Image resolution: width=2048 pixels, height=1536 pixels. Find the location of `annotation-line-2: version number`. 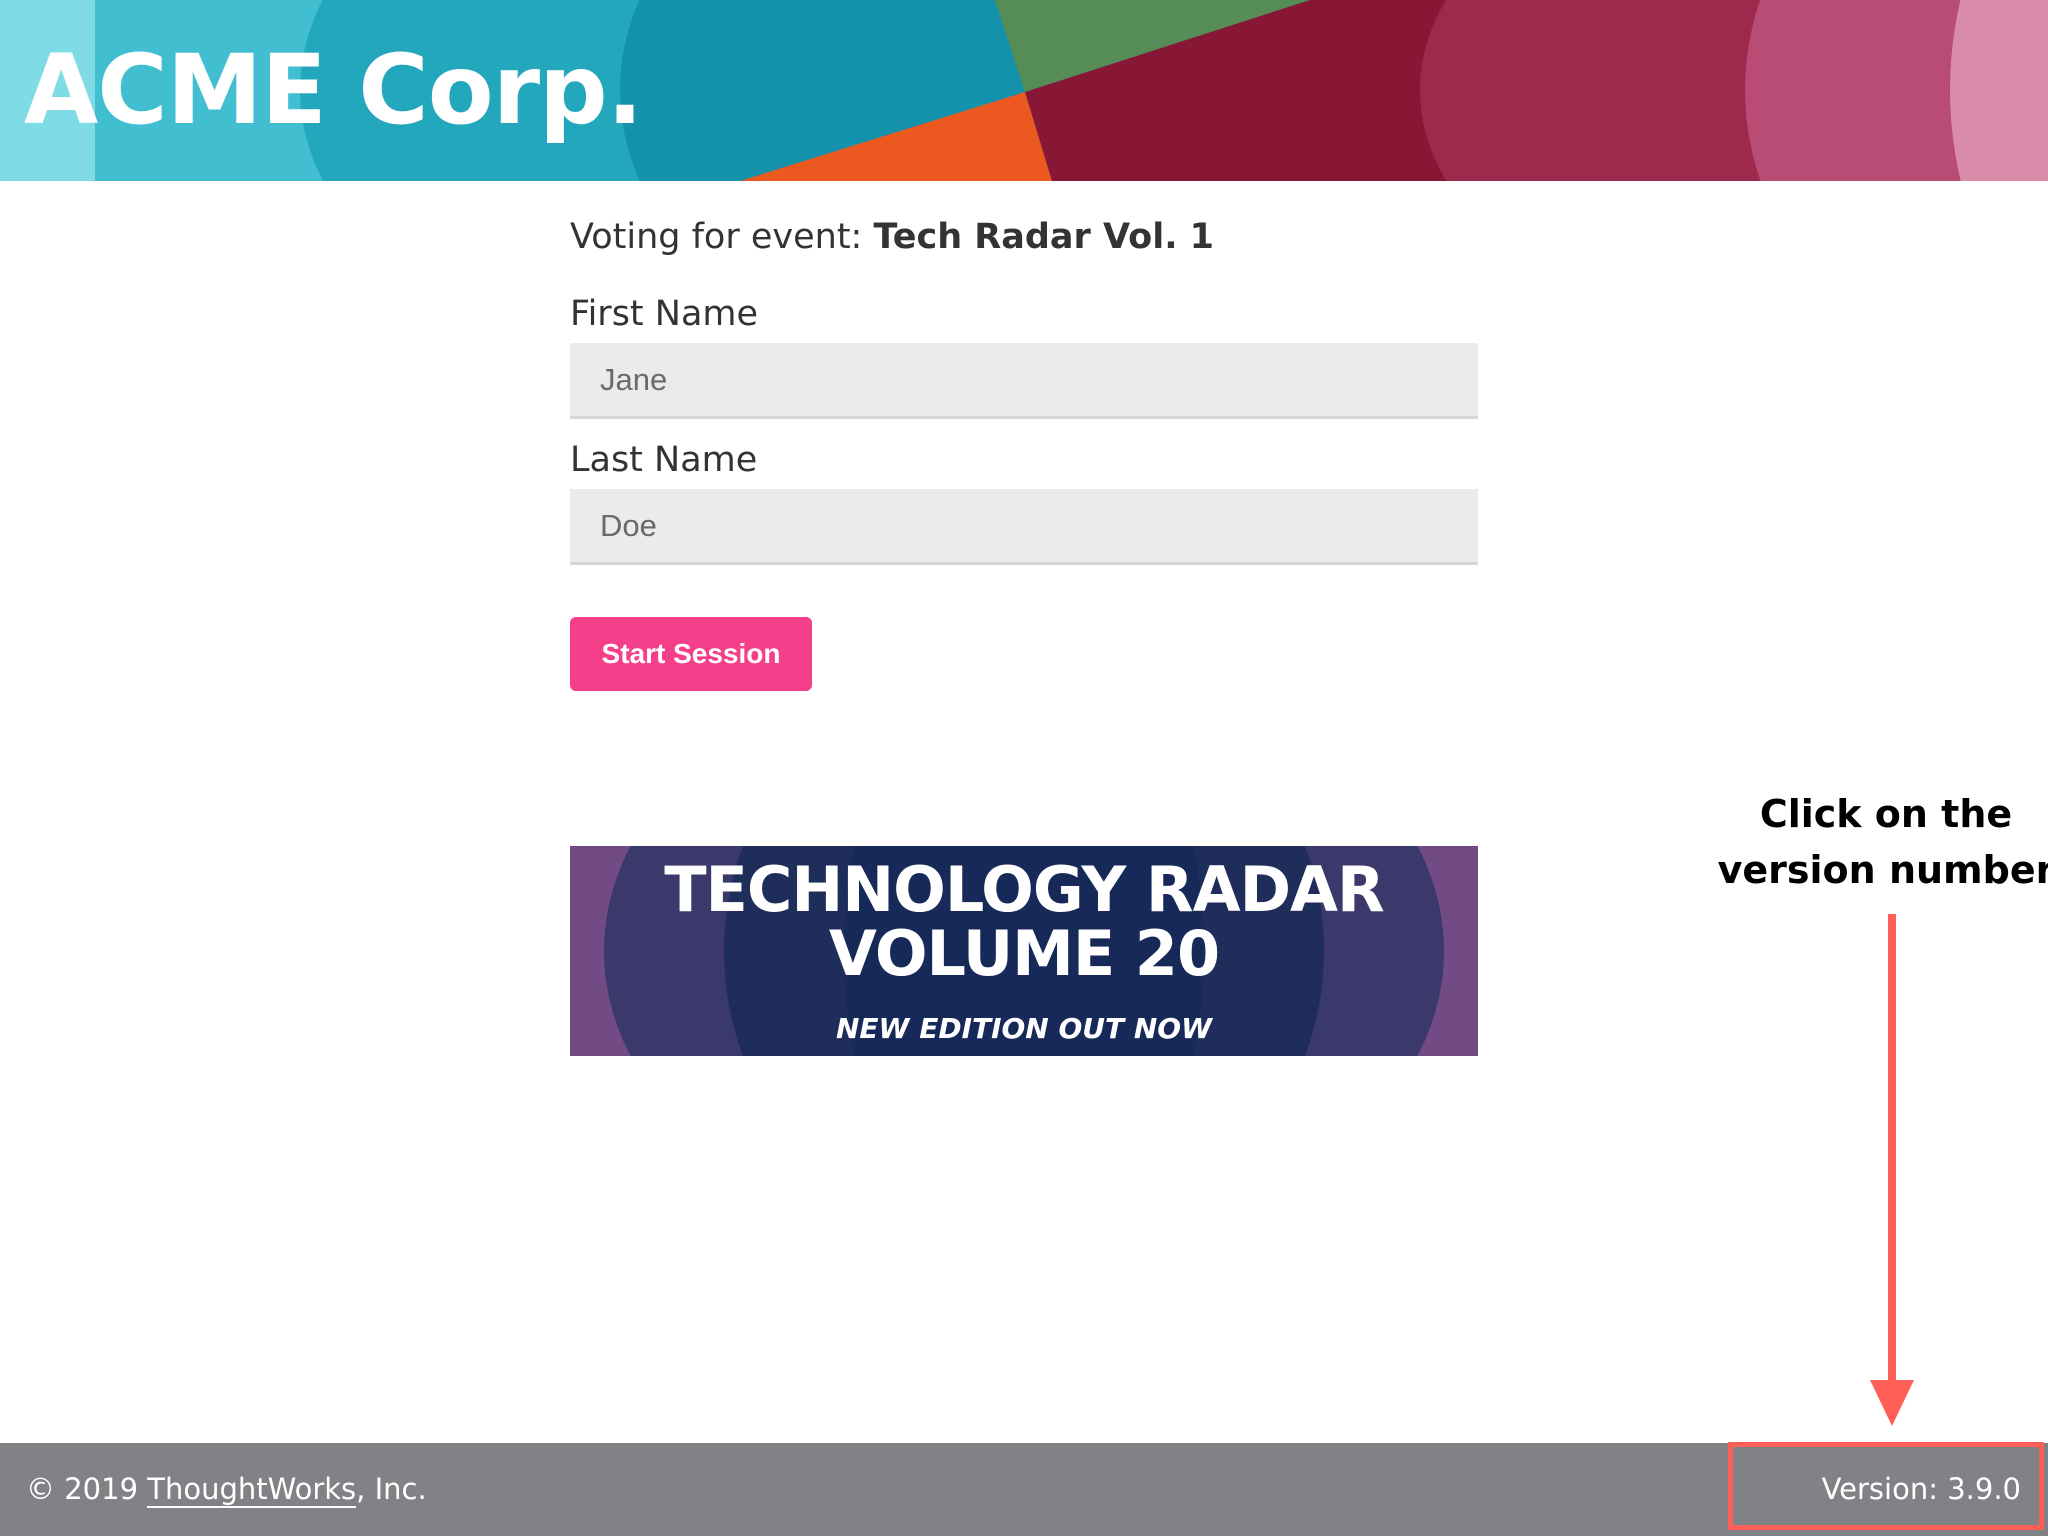

annotation-line-2: version number is located at coordinates (1882, 870).